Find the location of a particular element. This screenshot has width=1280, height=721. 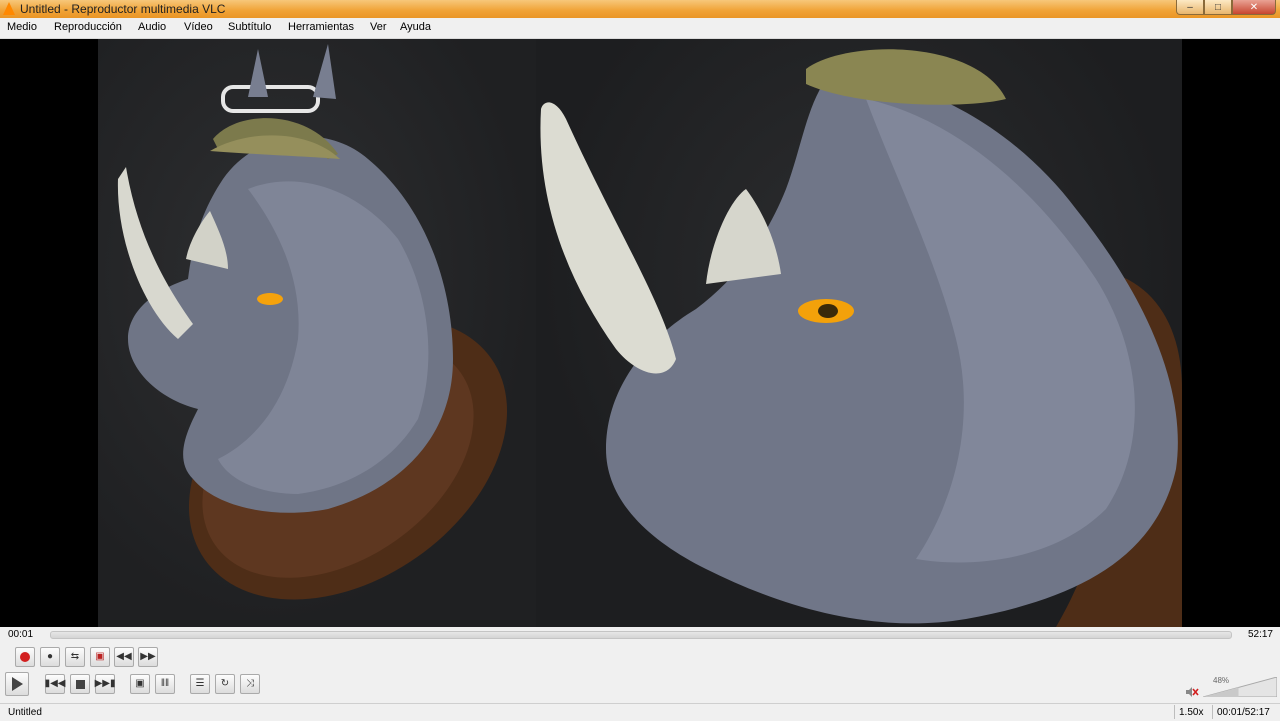

record-icon is located at coordinates (25, 657).